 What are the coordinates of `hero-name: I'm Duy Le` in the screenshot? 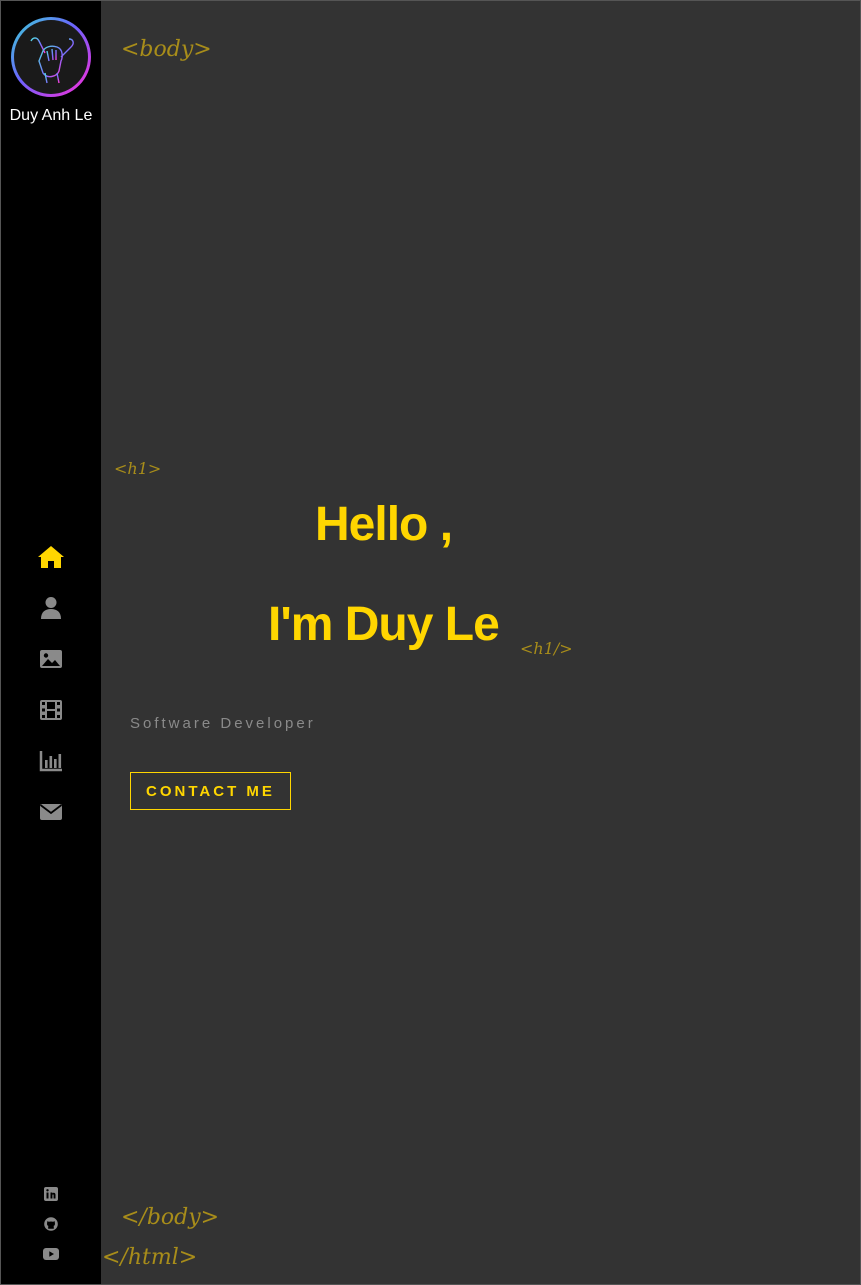 It's located at (384, 624).